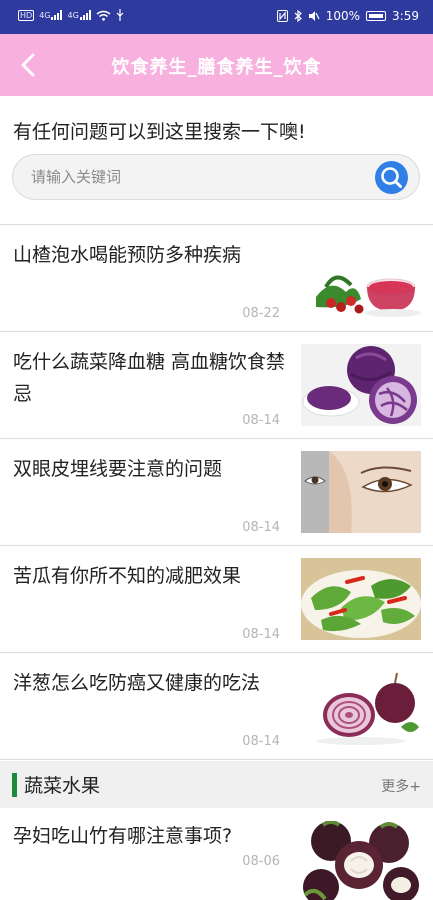 The height and width of the screenshot is (900, 433). I want to click on section-title: 蔬菜水果, so click(62, 786).